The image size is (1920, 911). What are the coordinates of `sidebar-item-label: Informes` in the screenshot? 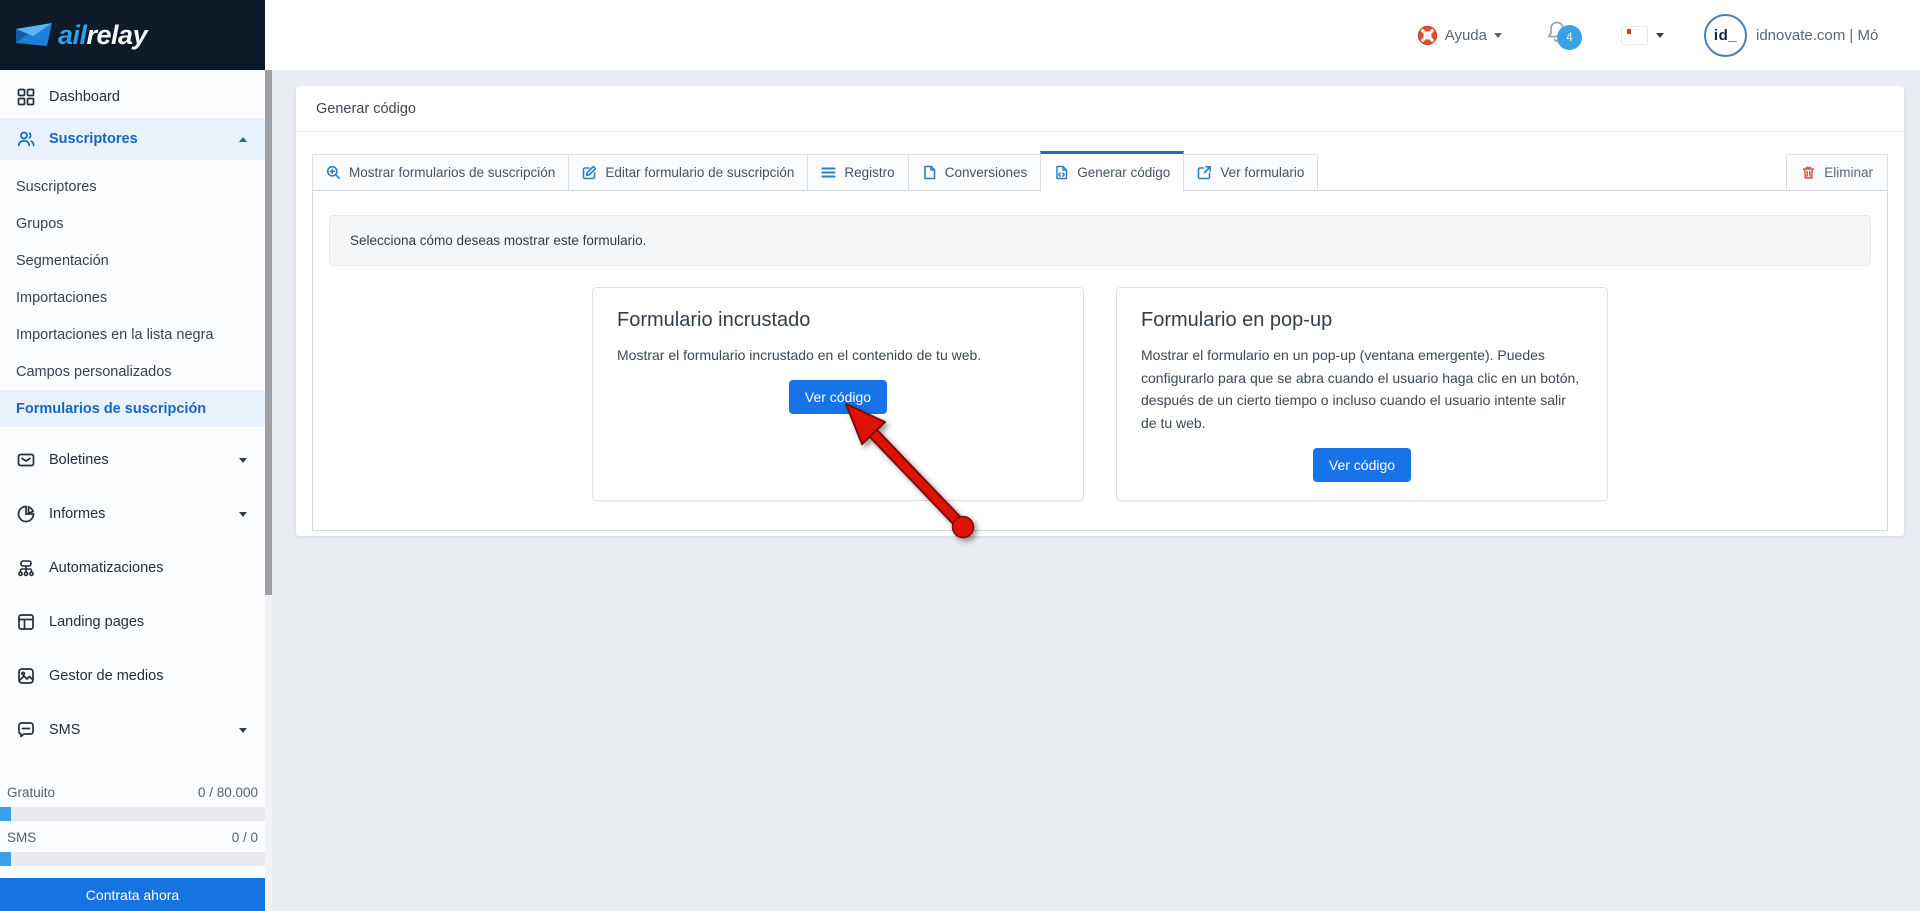 It's located at (77, 514).